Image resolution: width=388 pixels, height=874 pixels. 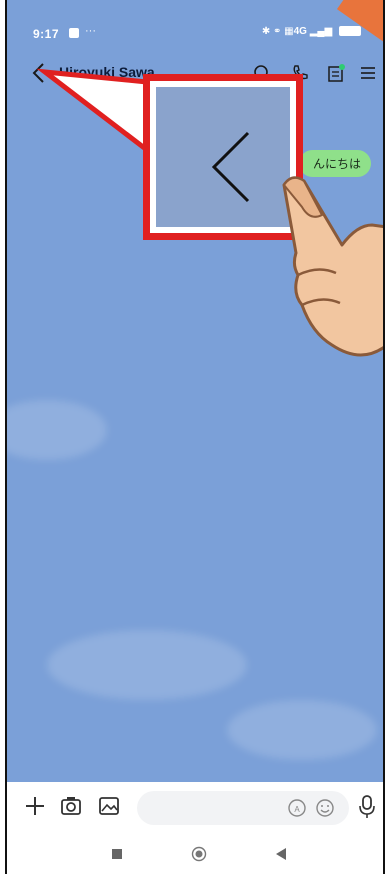 What do you see at coordinates (230, 167) in the screenshot?
I see `chevron-left-icon` at bounding box center [230, 167].